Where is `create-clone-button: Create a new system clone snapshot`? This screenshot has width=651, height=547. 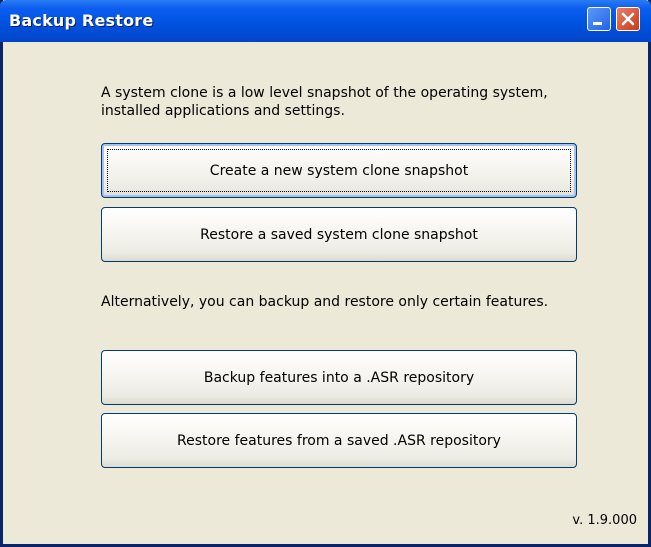
create-clone-button: Create a new system clone snapshot is located at coordinates (339, 170).